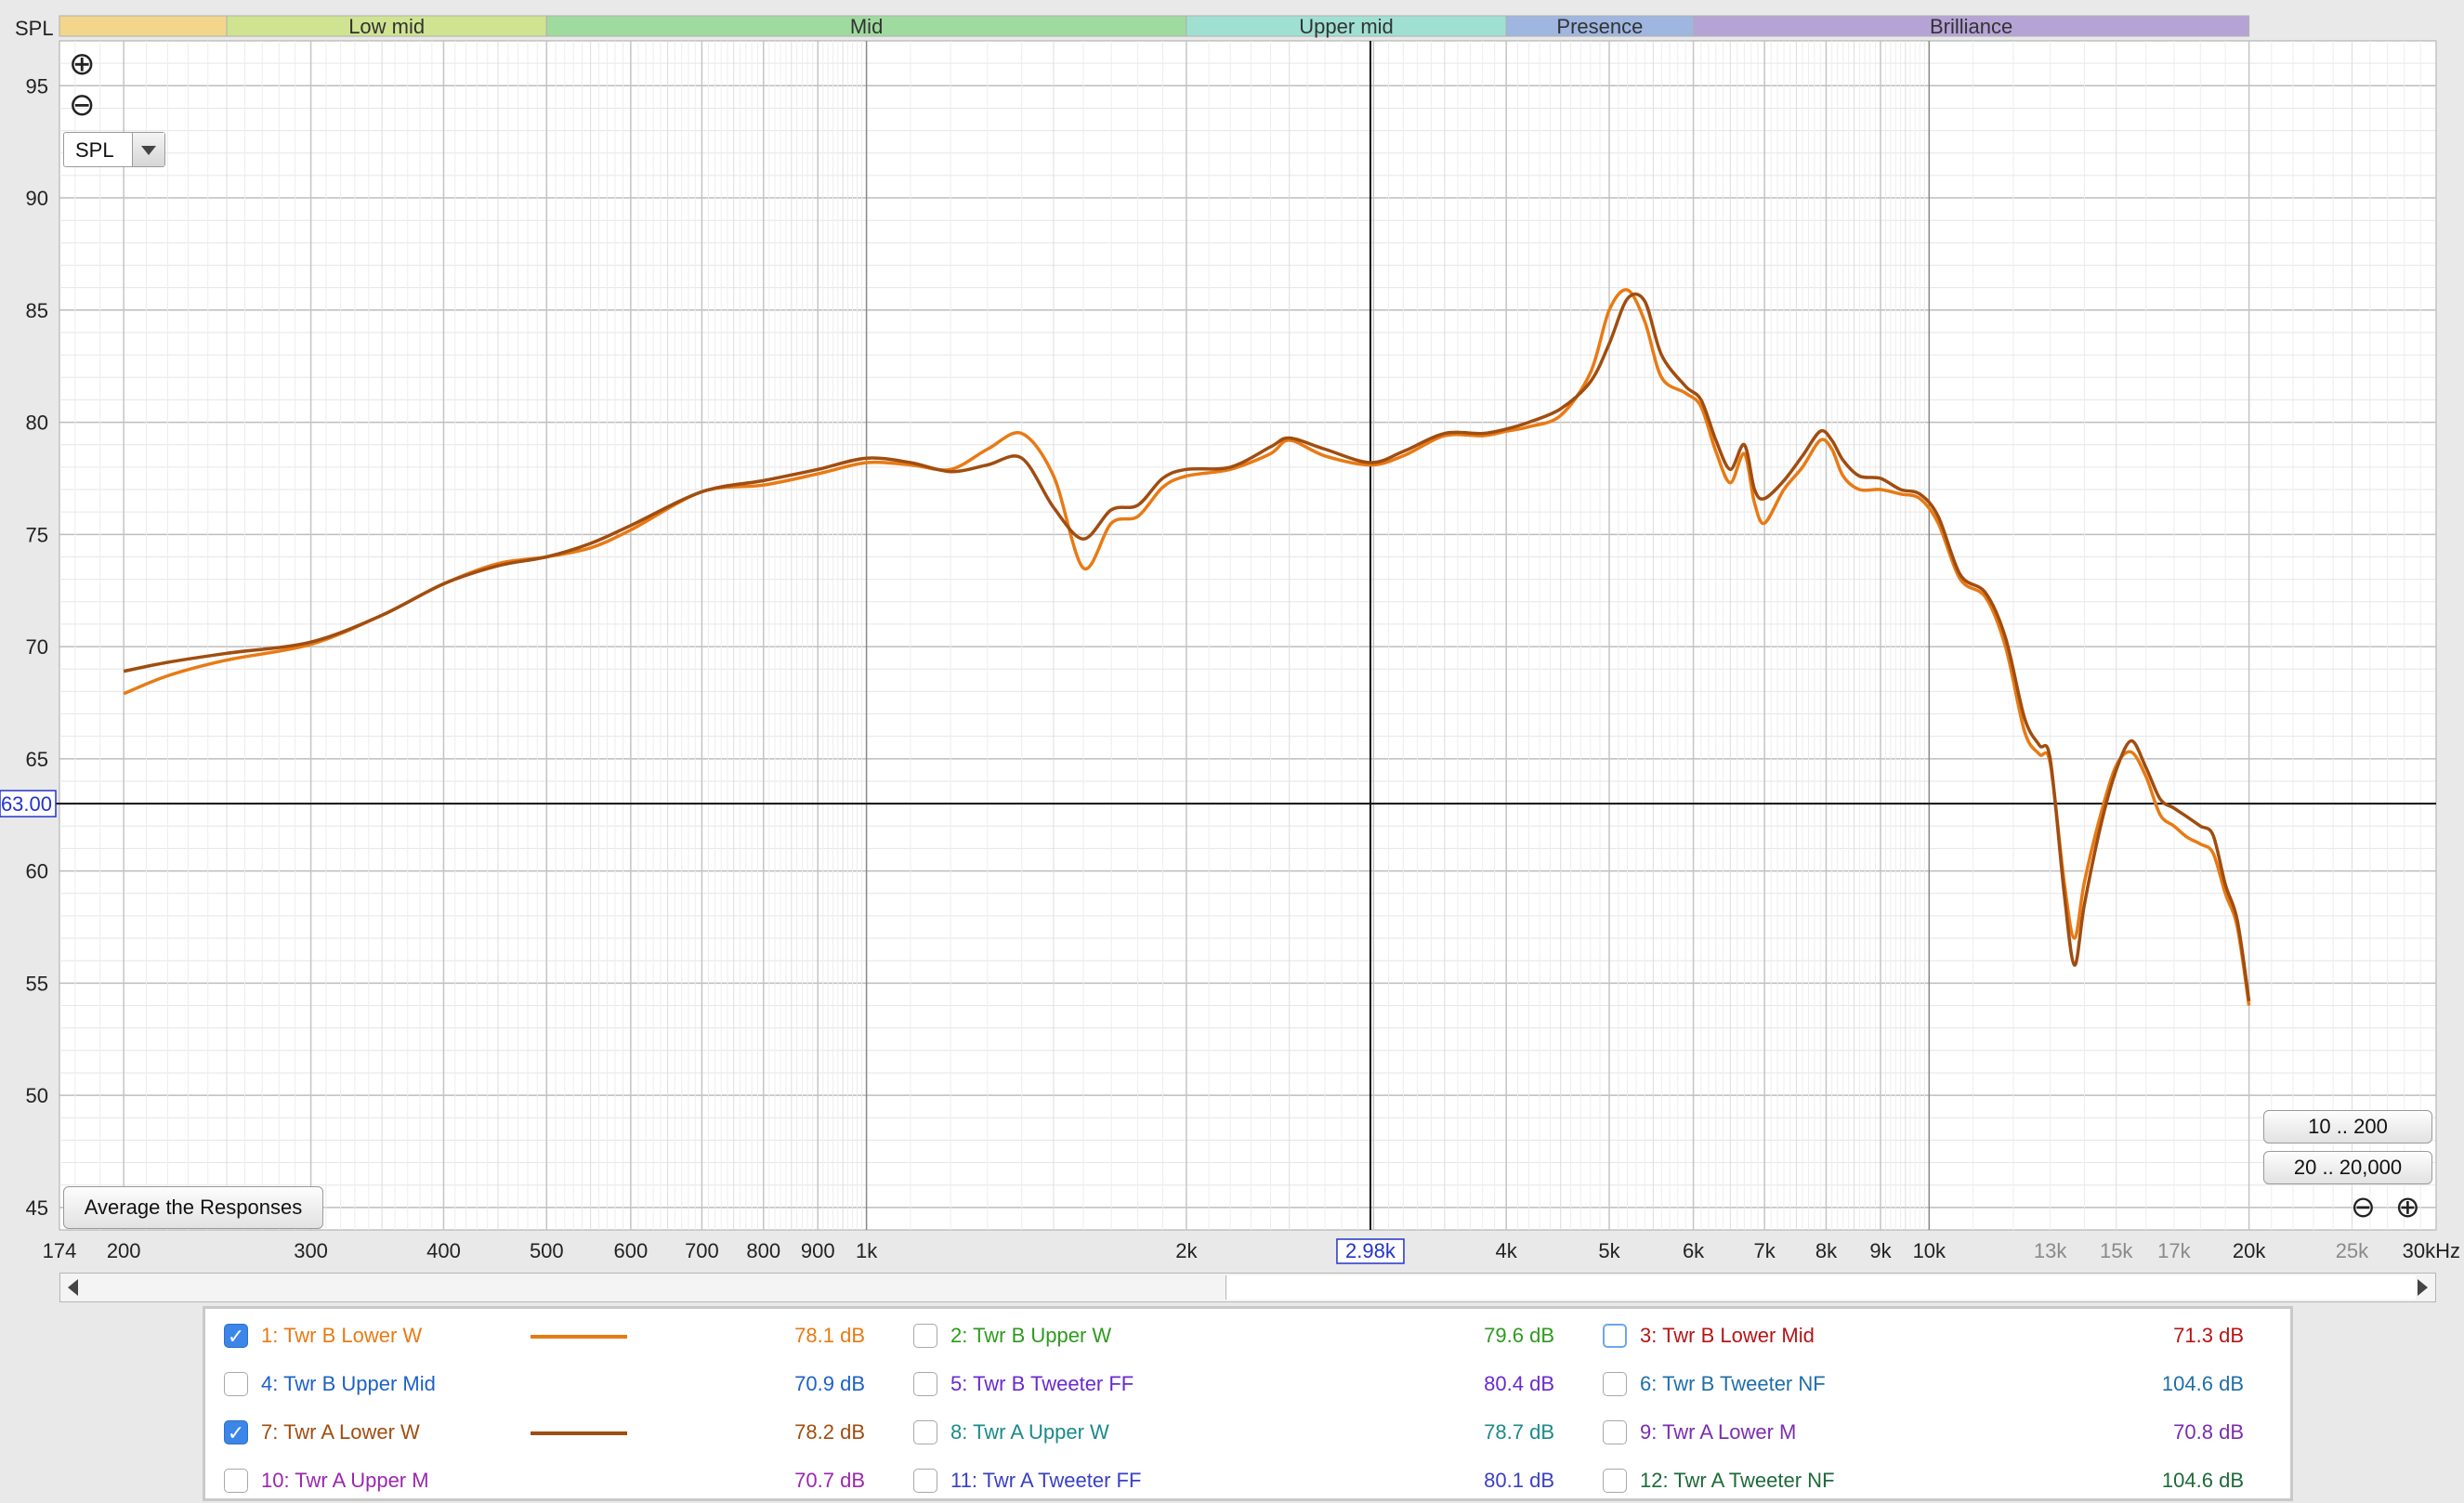 The image size is (2464, 1503). I want to click on chevron-down-icon, so click(148, 149).